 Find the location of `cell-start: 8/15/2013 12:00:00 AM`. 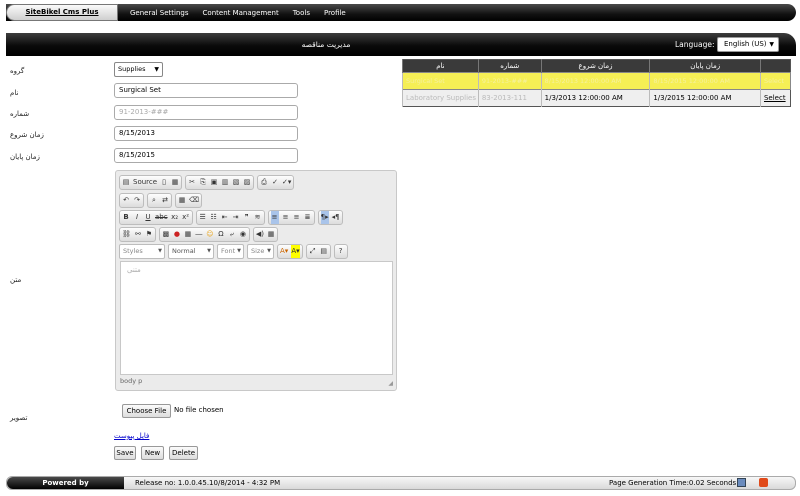

cell-start: 8/15/2013 12:00:00 AM is located at coordinates (595, 81).